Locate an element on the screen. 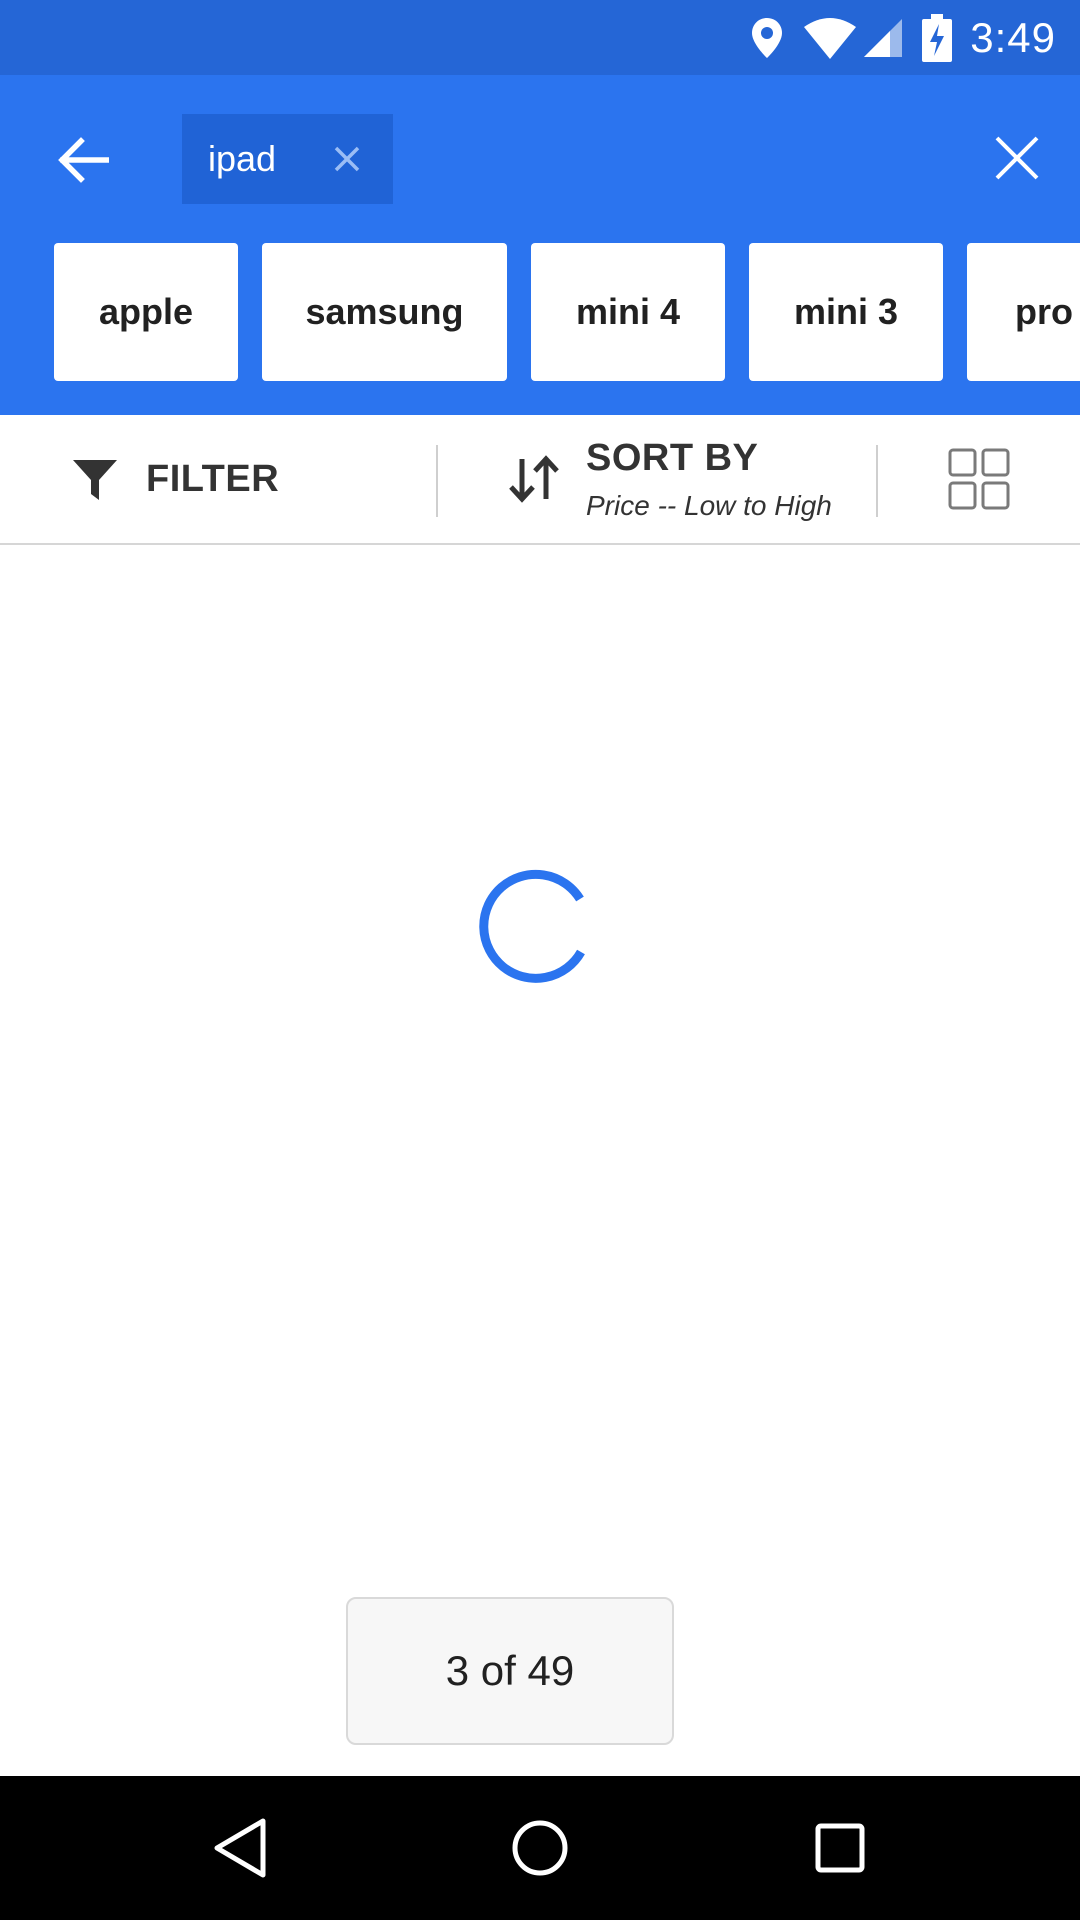 The image size is (1080, 1920). suggestion-chip: samsung is located at coordinates (384, 312).